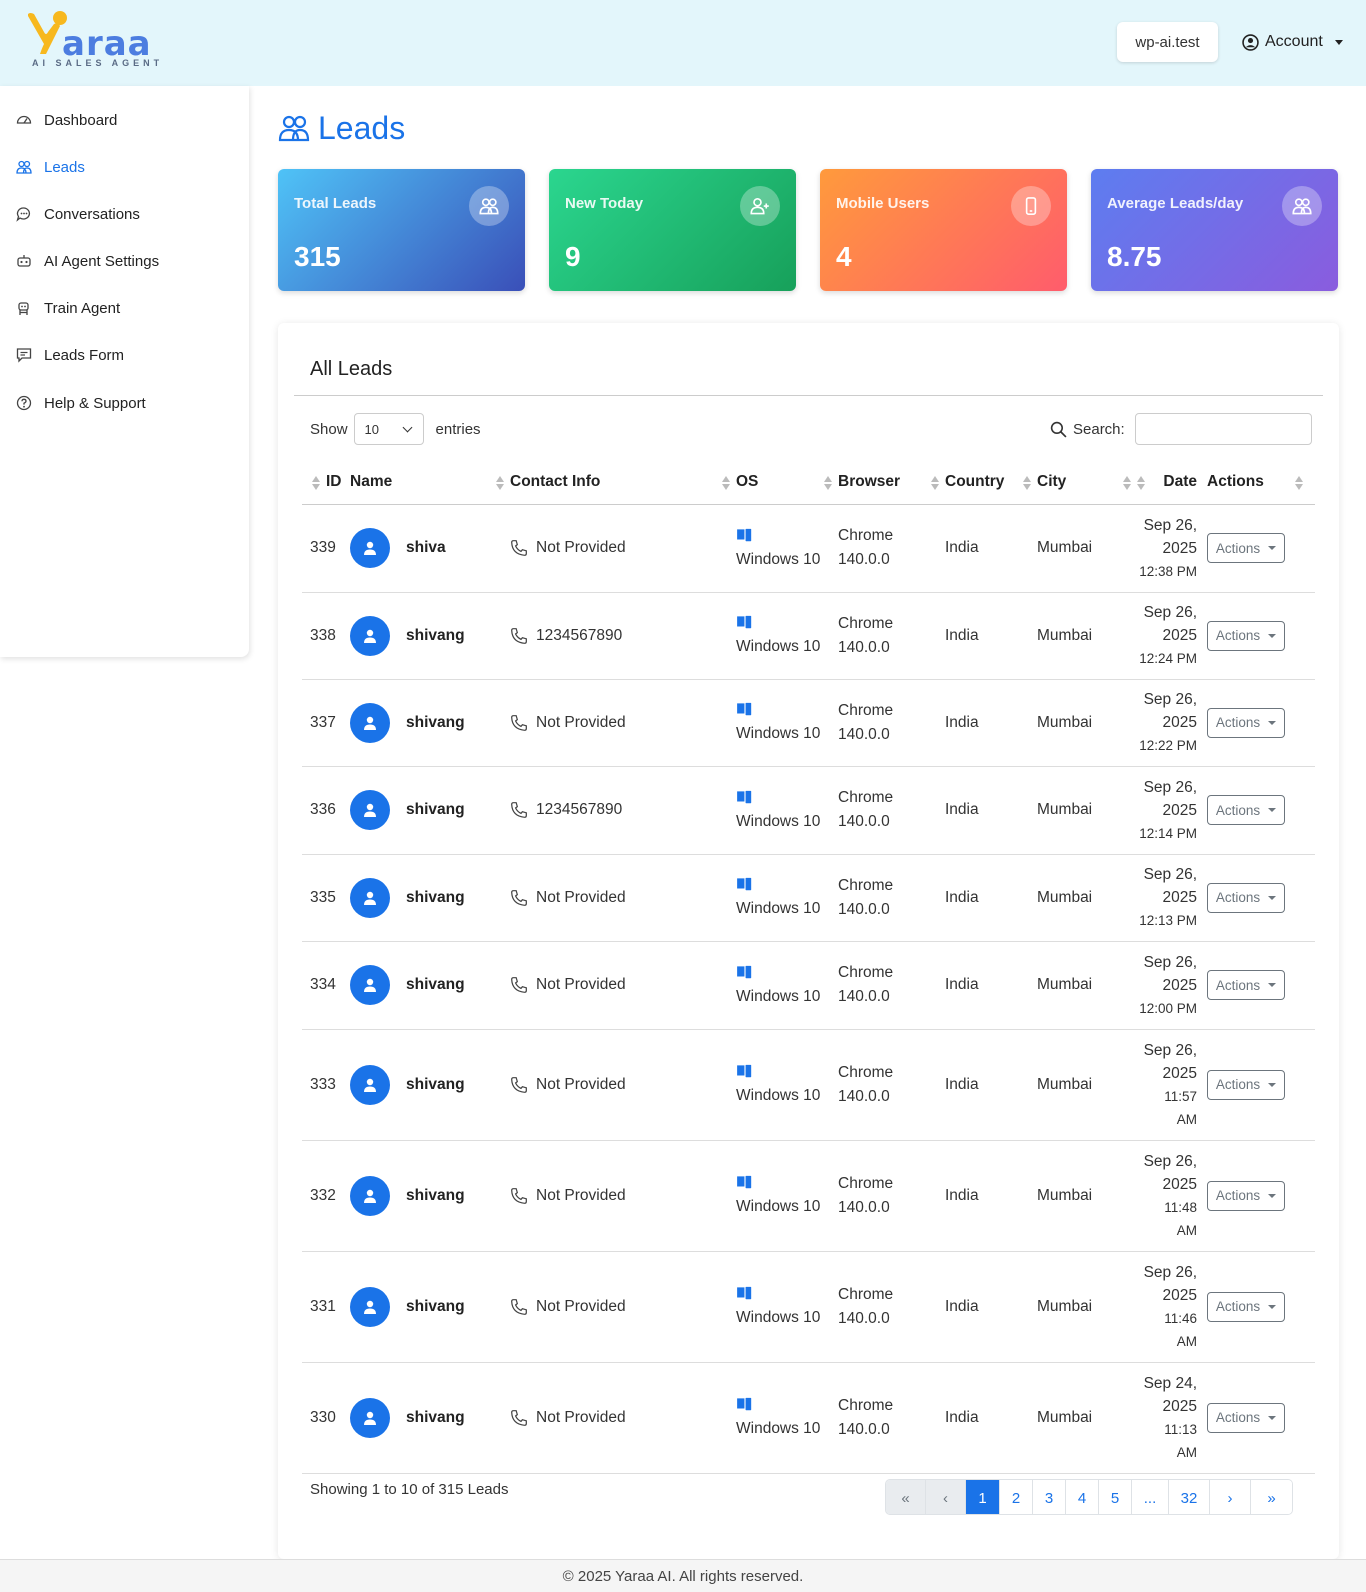 The width and height of the screenshot is (1366, 1592). What do you see at coordinates (1172, 1307) in the screenshot?
I see `cell-date: Sep 26, 2025 11:46 AM` at bounding box center [1172, 1307].